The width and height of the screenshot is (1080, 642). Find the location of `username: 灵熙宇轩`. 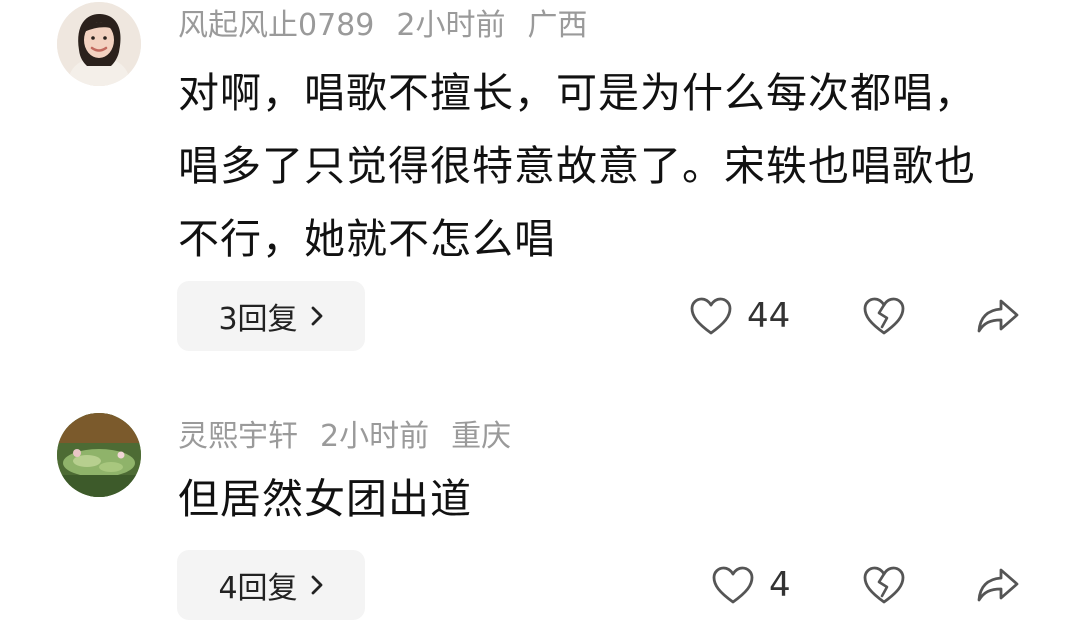

username: 灵熙宇轩 is located at coordinates (238, 436).